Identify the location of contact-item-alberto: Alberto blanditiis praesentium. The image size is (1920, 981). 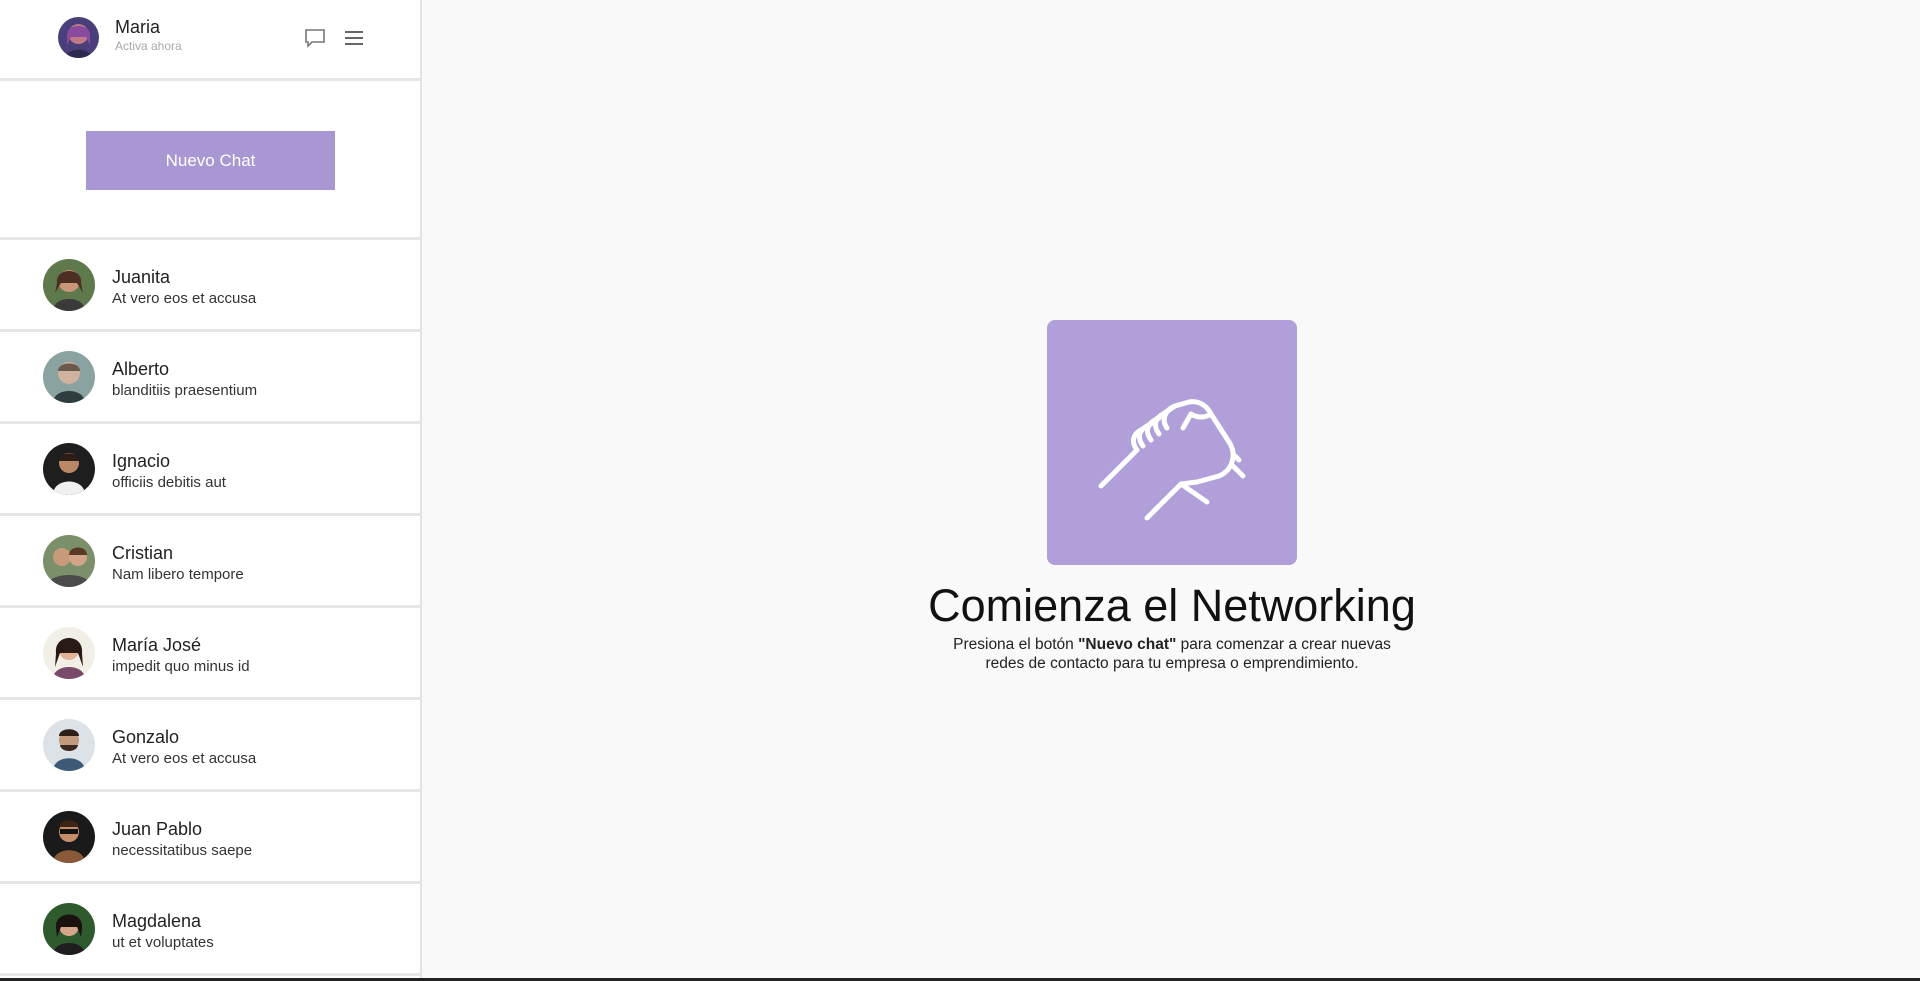
(210, 378).